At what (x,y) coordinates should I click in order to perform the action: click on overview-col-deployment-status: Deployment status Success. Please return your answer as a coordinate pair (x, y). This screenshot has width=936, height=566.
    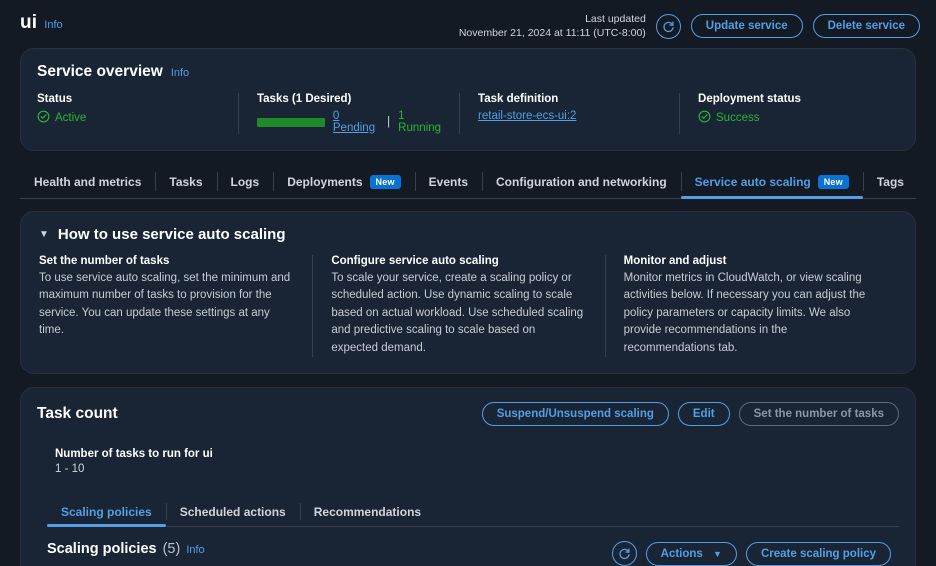
    Looking at the image, I should click on (789, 113).